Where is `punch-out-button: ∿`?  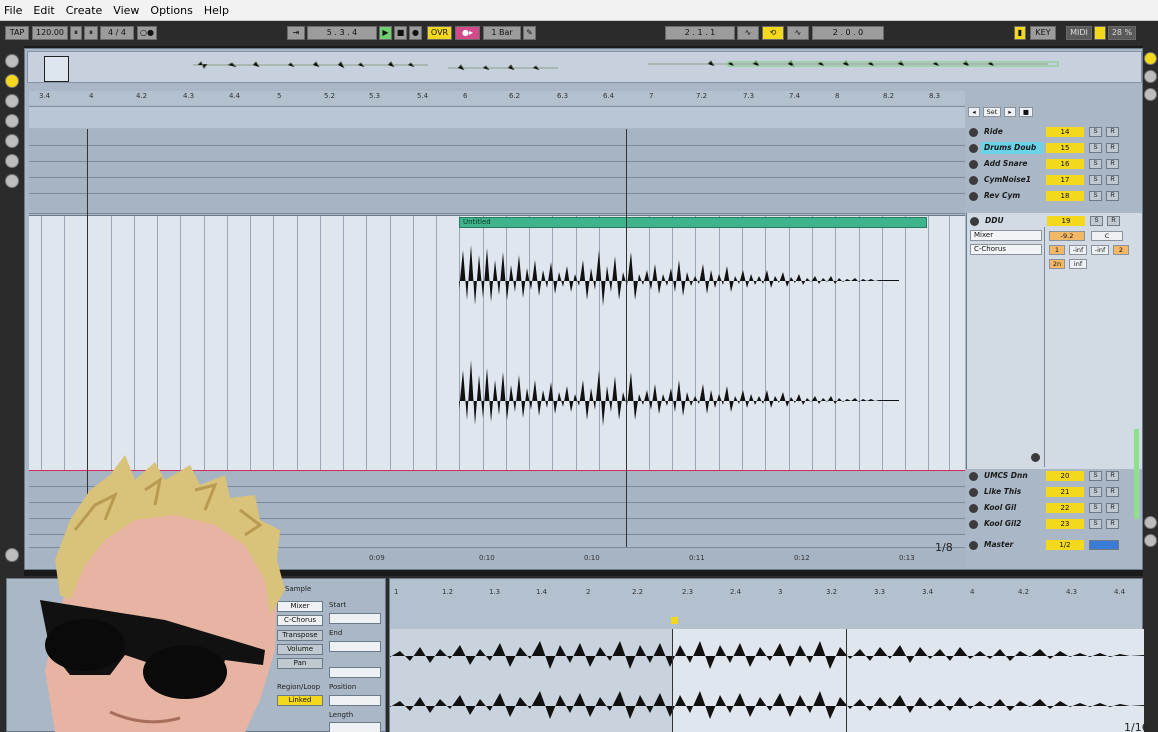 punch-out-button: ∿ is located at coordinates (798, 33).